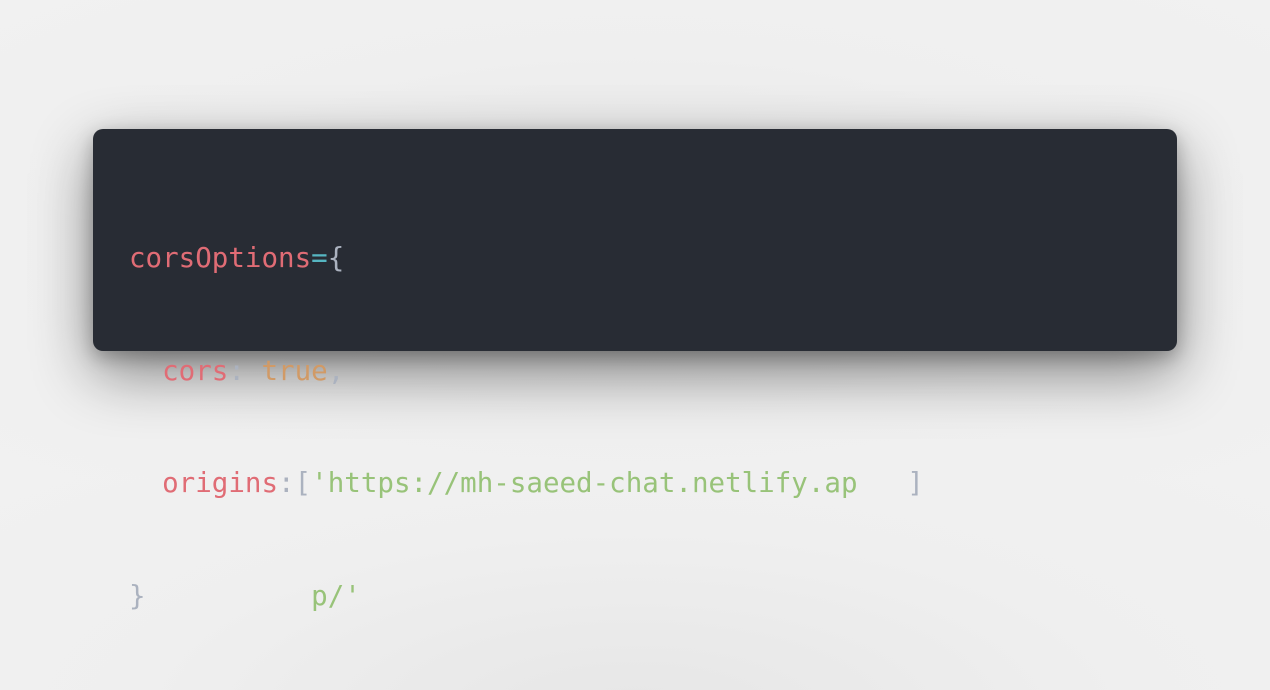 Image resolution: width=1270 pixels, height=690 pixels. Describe the element at coordinates (336, 258) in the screenshot. I see `open-brace: {` at that location.